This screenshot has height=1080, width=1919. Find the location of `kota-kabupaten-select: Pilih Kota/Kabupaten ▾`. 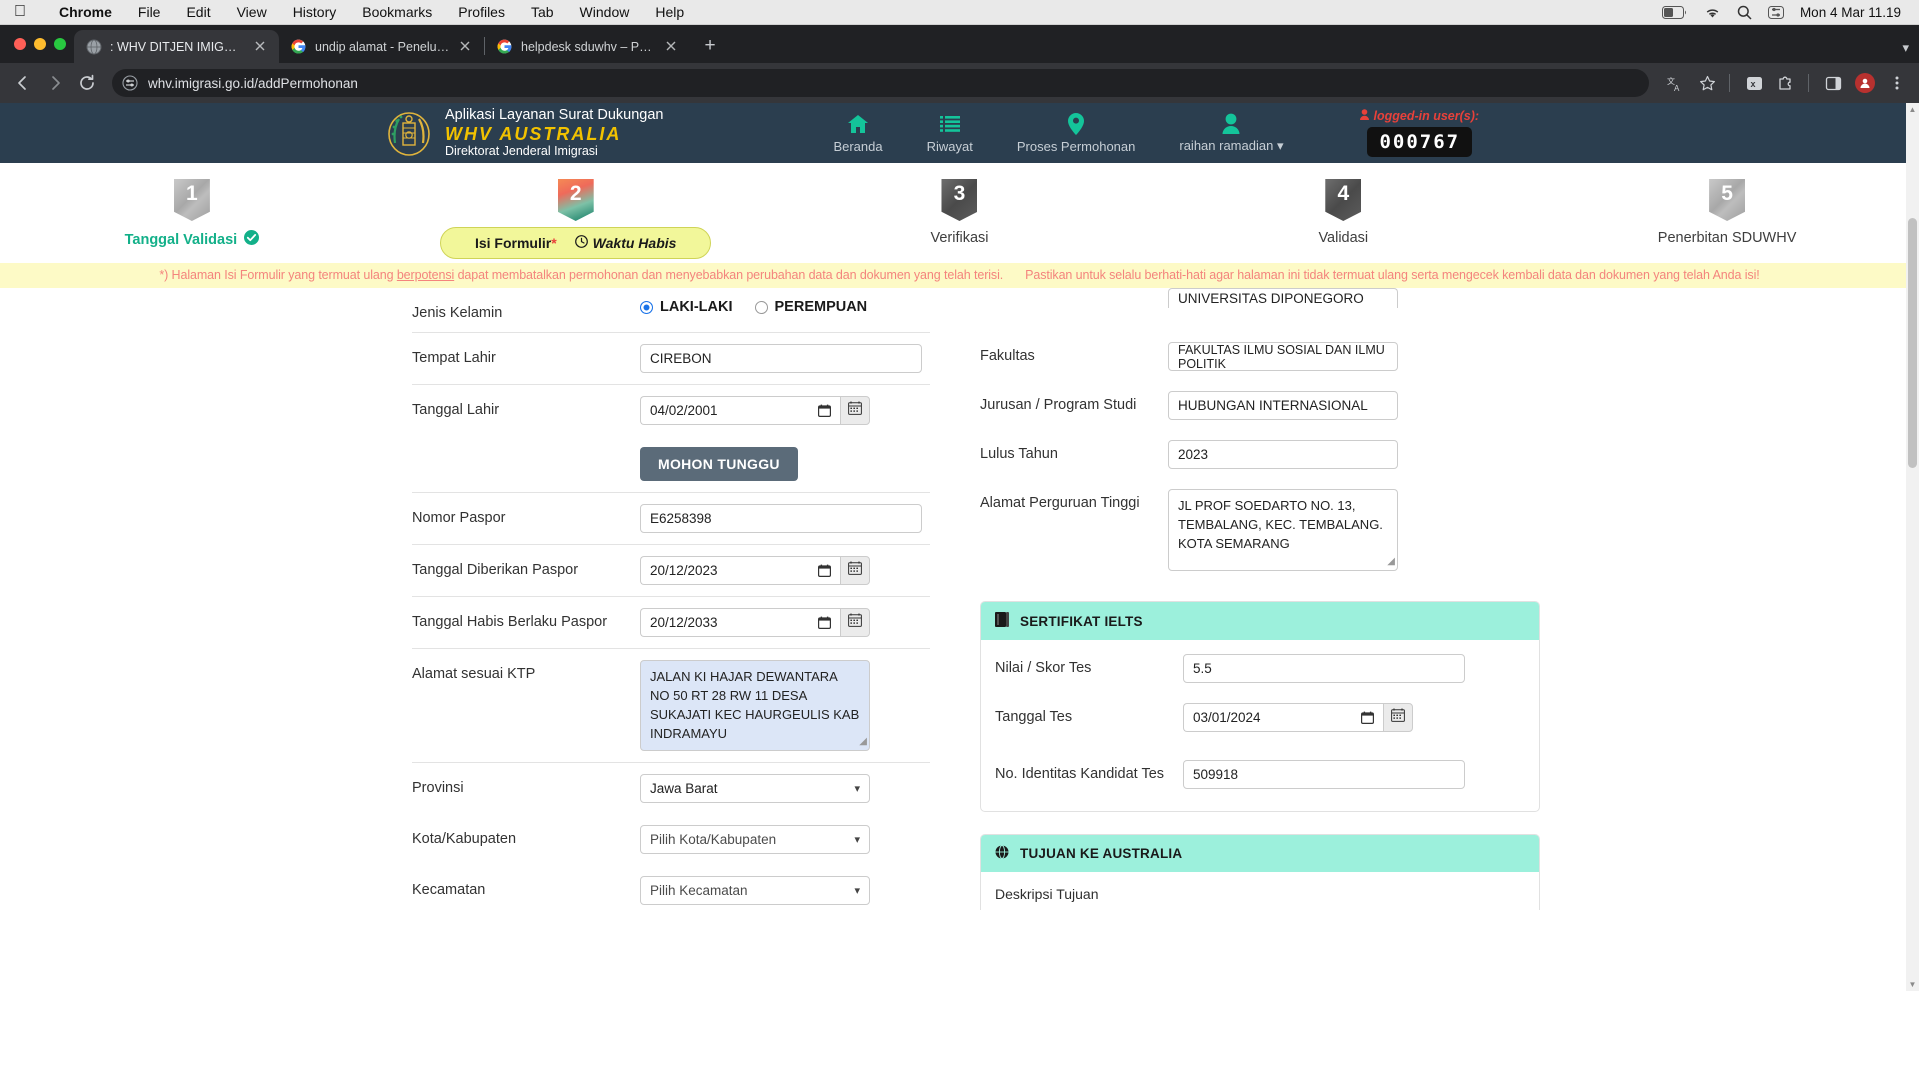

kota-kabupaten-select: Pilih Kota/Kabupaten ▾ is located at coordinates (755, 840).